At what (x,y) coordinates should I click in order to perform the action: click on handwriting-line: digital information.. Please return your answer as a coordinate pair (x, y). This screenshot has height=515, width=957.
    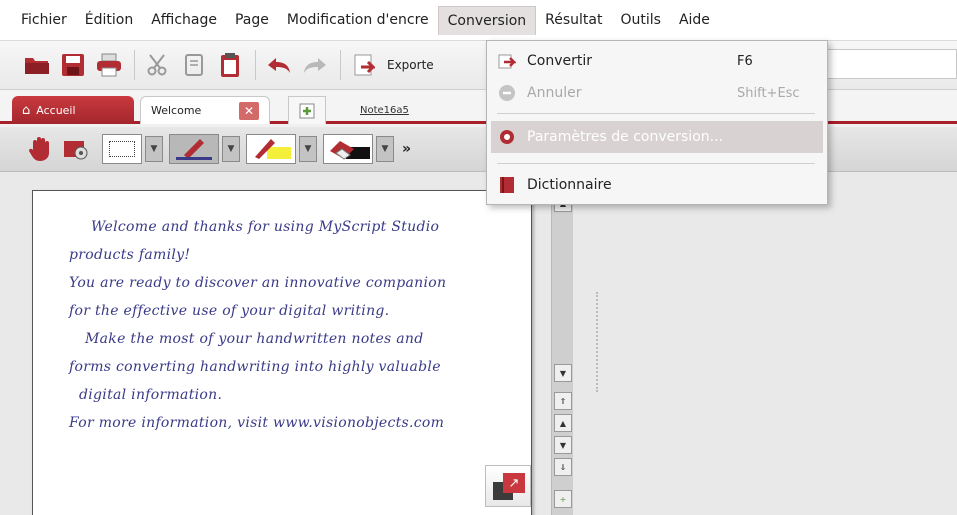
    Looking at the image, I should click on (151, 395).